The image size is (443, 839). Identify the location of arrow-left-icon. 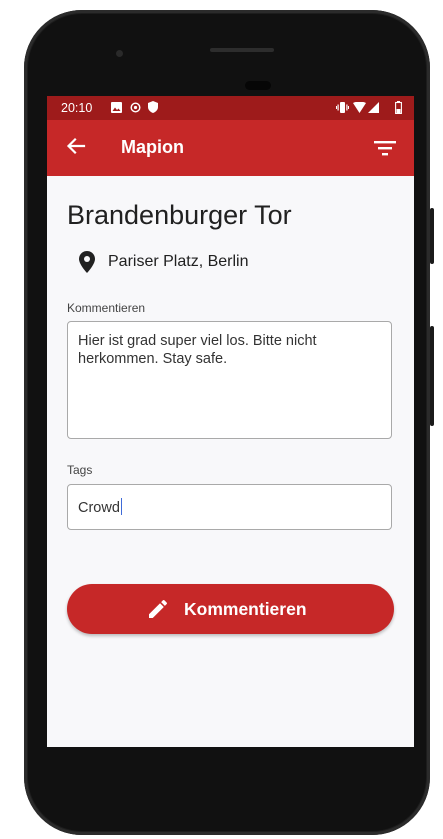
(76, 146).